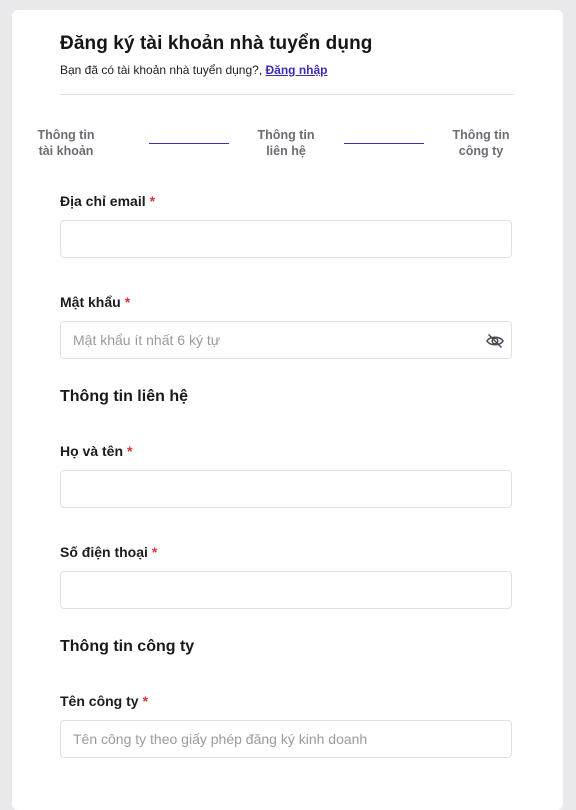 This screenshot has height=810, width=576. I want to click on company-name-field-box, so click(286, 739).